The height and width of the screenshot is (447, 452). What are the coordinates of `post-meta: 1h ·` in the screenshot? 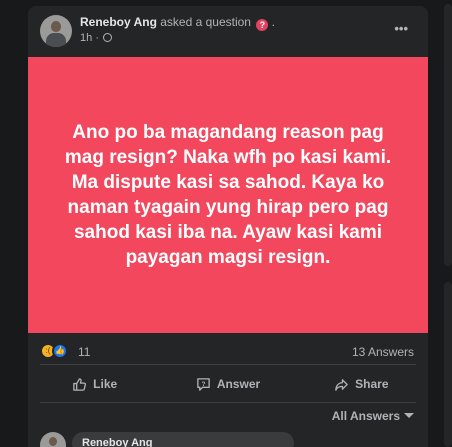 It's located at (96, 38).